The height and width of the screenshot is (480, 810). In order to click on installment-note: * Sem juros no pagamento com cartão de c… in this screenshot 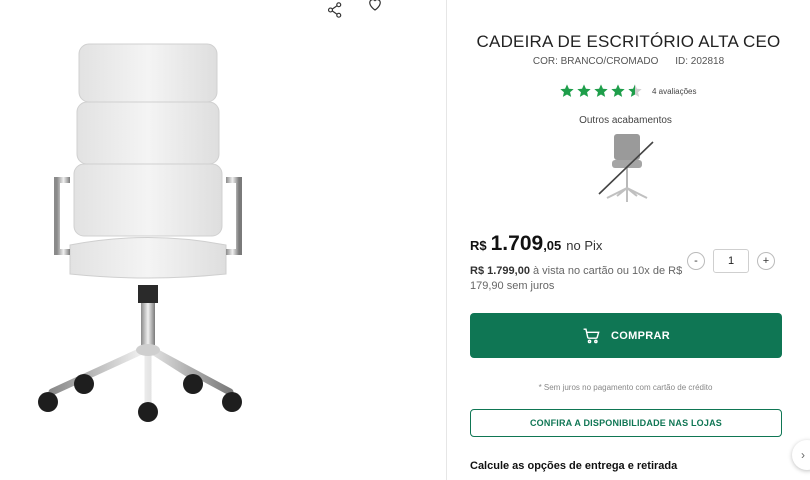, I will do `click(625, 387)`.